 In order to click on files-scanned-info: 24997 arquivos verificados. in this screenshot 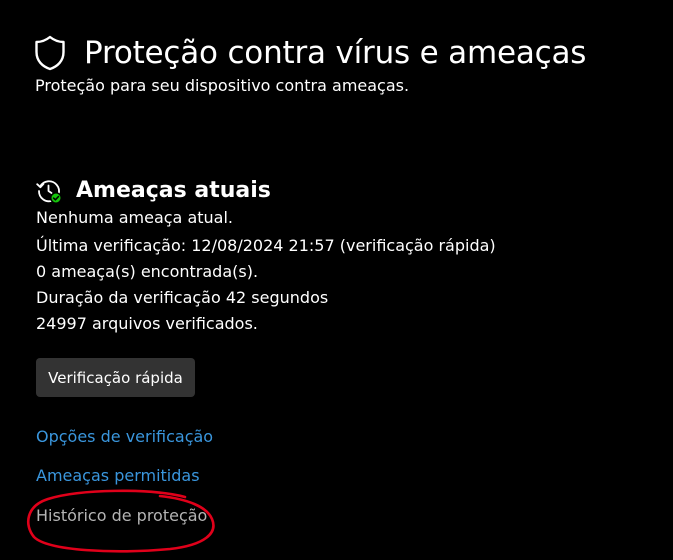, I will do `click(147, 323)`.